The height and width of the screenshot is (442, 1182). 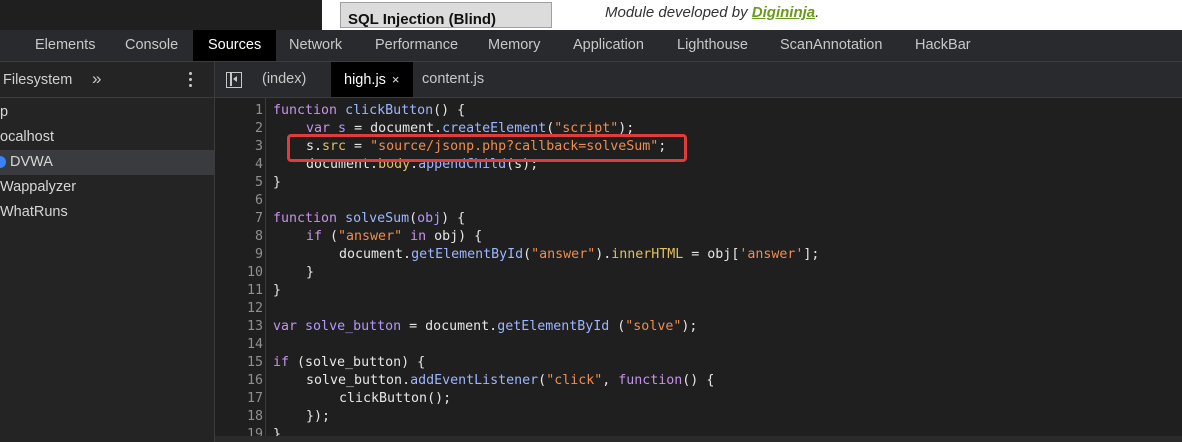 I want to click on line-source: if (solve_button) {, so click(x=349, y=362).